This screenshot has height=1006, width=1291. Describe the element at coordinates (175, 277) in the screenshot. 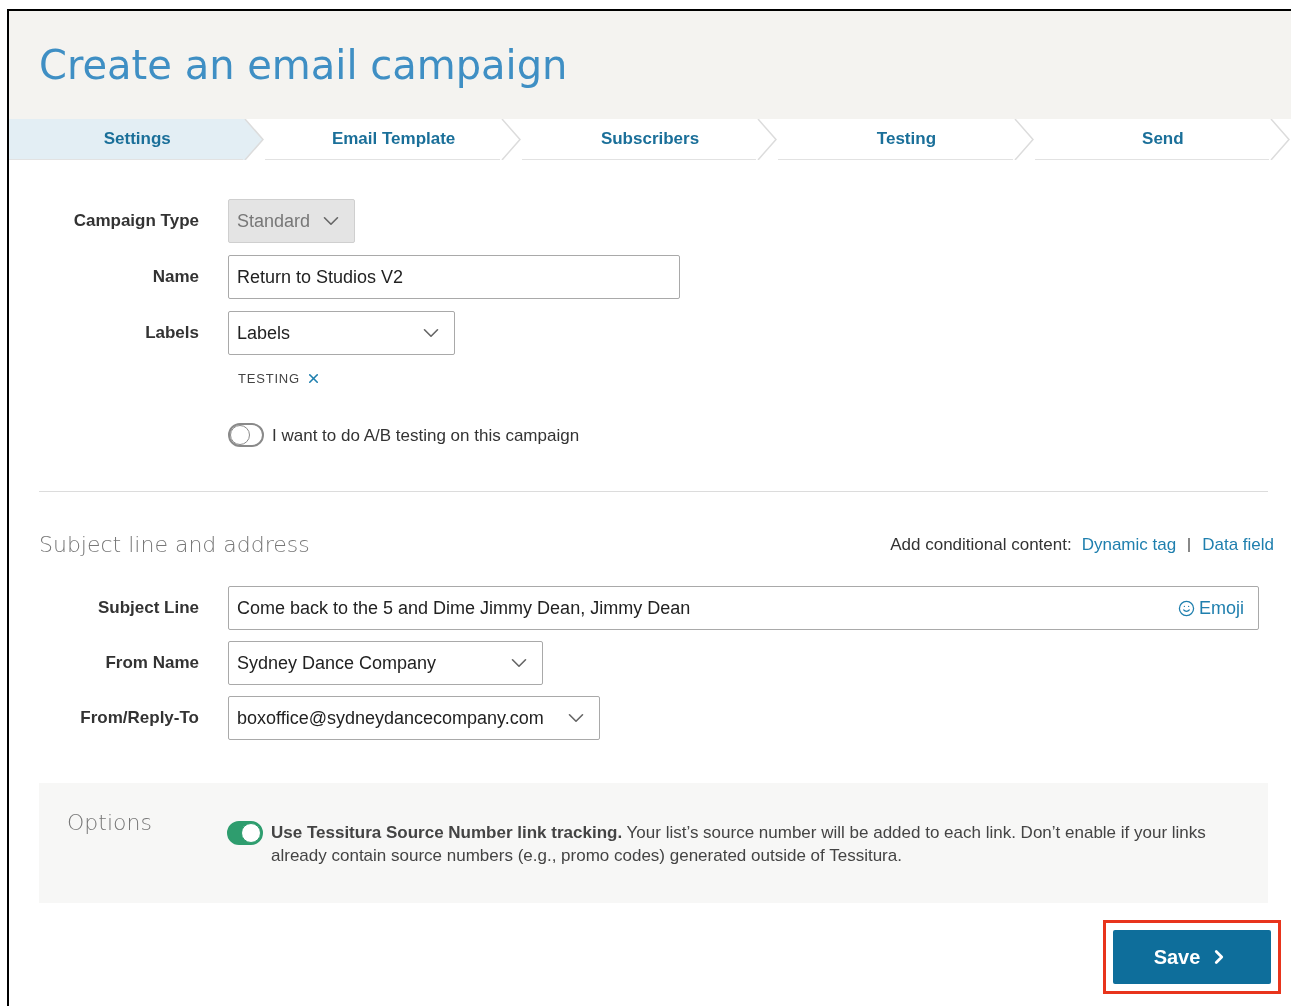

I see `field-label: Name` at that location.